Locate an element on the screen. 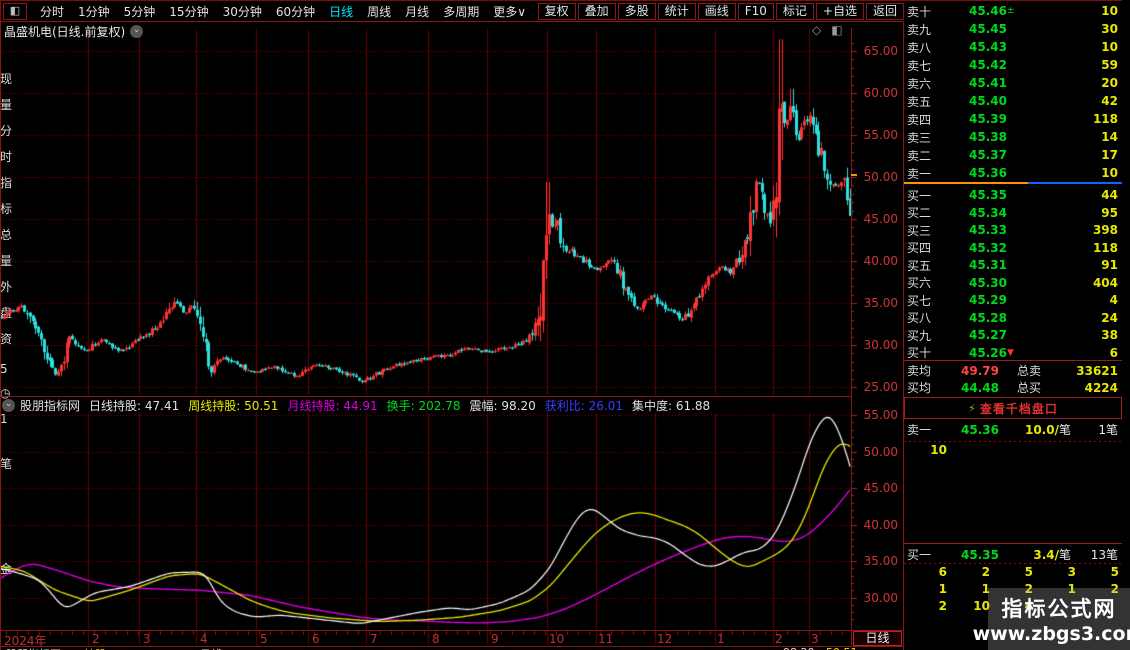 The image size is (1130, 650). level-label: 买四 is located at coordinates (919, 248).